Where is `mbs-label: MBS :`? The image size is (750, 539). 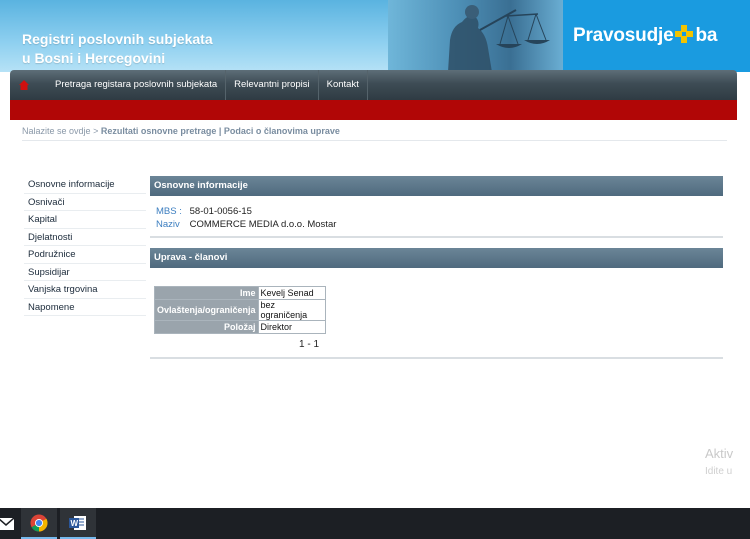
mbs-label: MBS : is located at coordinates (169, 211).